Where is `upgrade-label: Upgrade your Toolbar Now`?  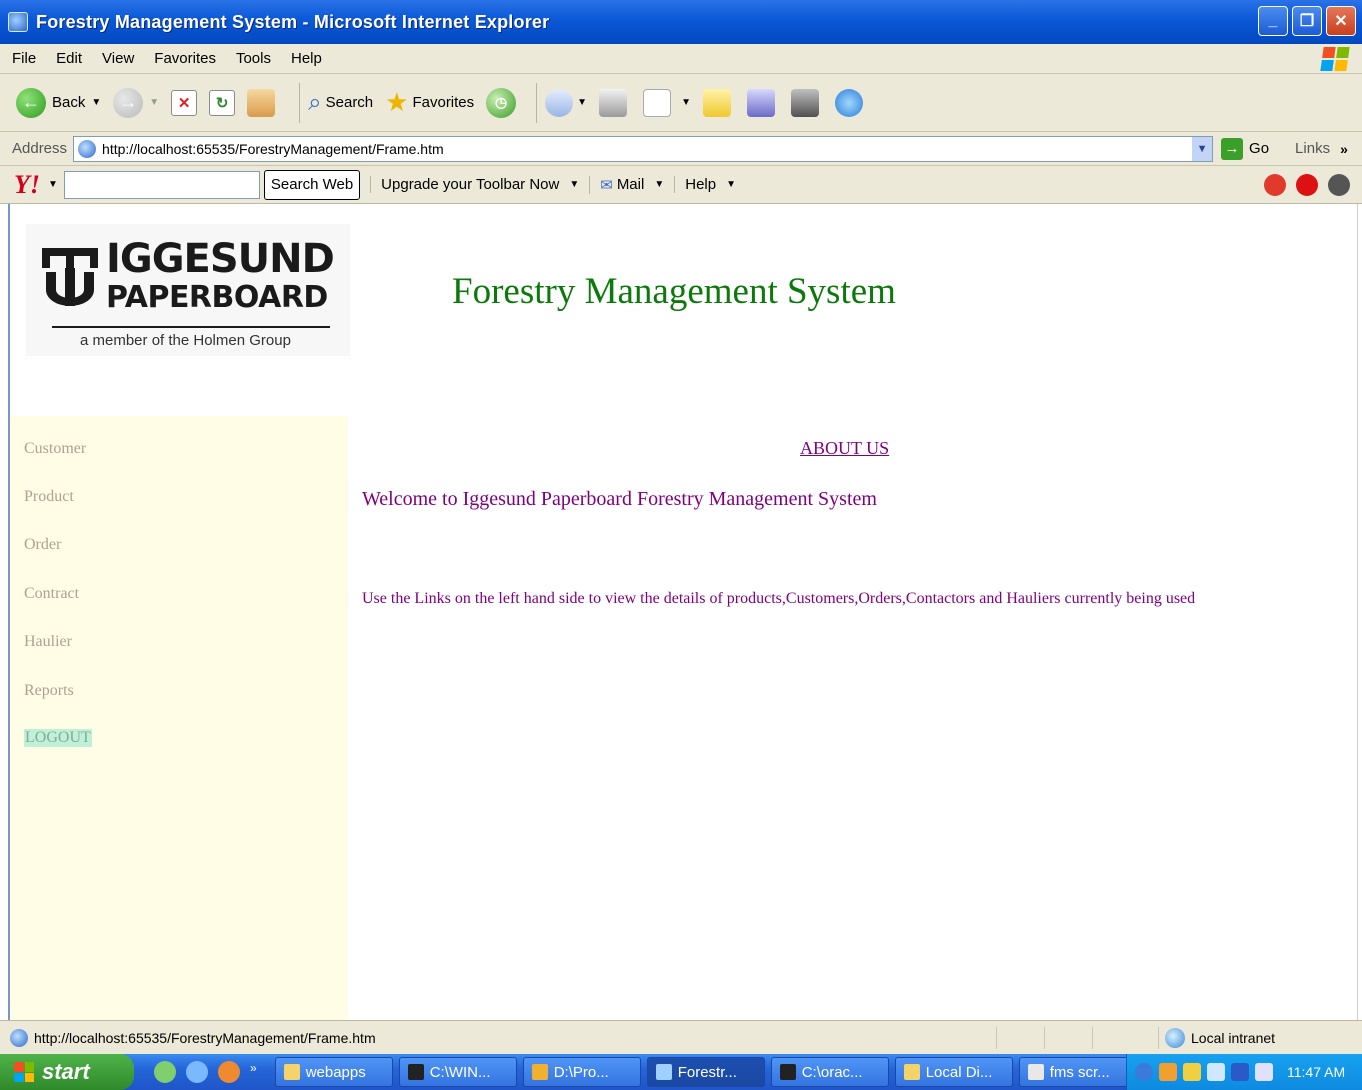 upgrade-label: Upgrade your Toolbar Now is located at coordinates (470, 184).